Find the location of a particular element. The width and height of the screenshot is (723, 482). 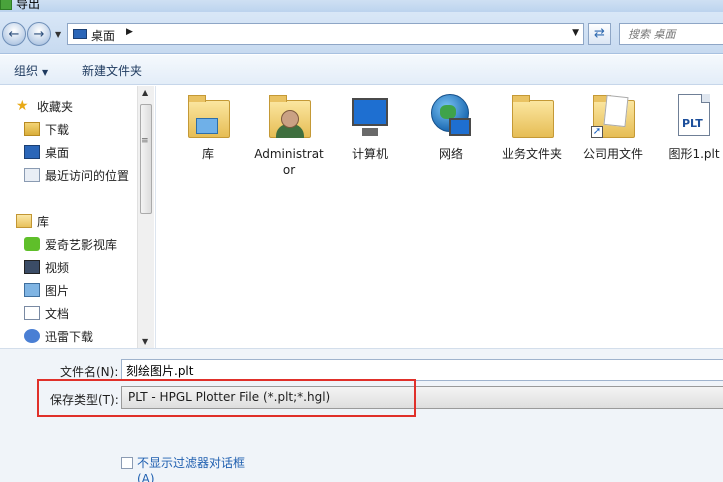

file-label: 网络 is located at coordinates (450, 154).